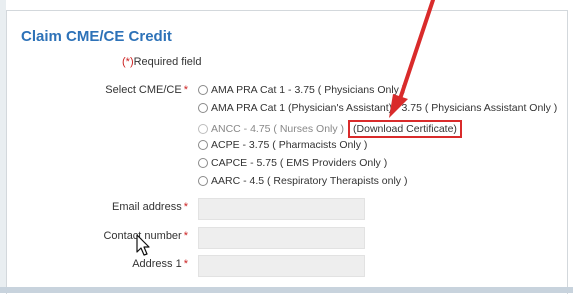 This screenshot has height=294, width=573. Describe the element at coordinates (128, 62) in the screenshot. I see `required-note-star: (*)` at that location.